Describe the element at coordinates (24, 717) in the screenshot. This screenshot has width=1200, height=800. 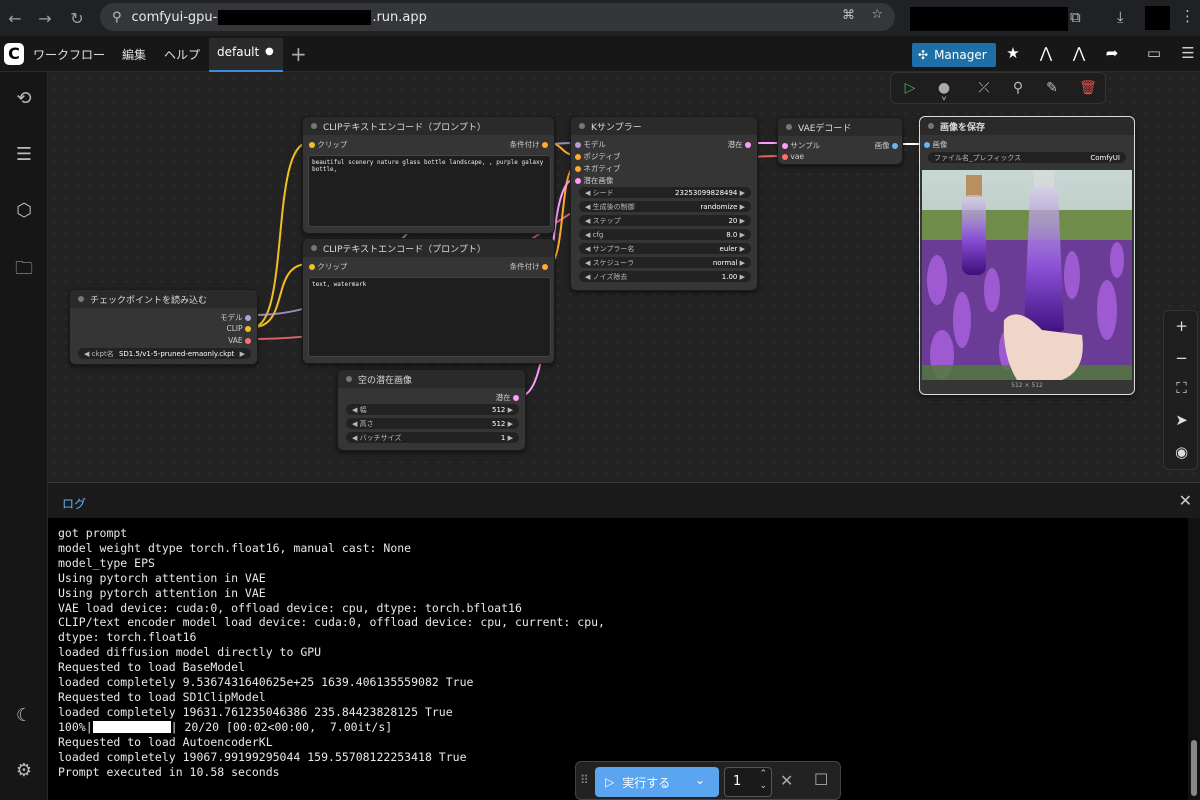
I see `theme-moon-icon: ☾` at that location.